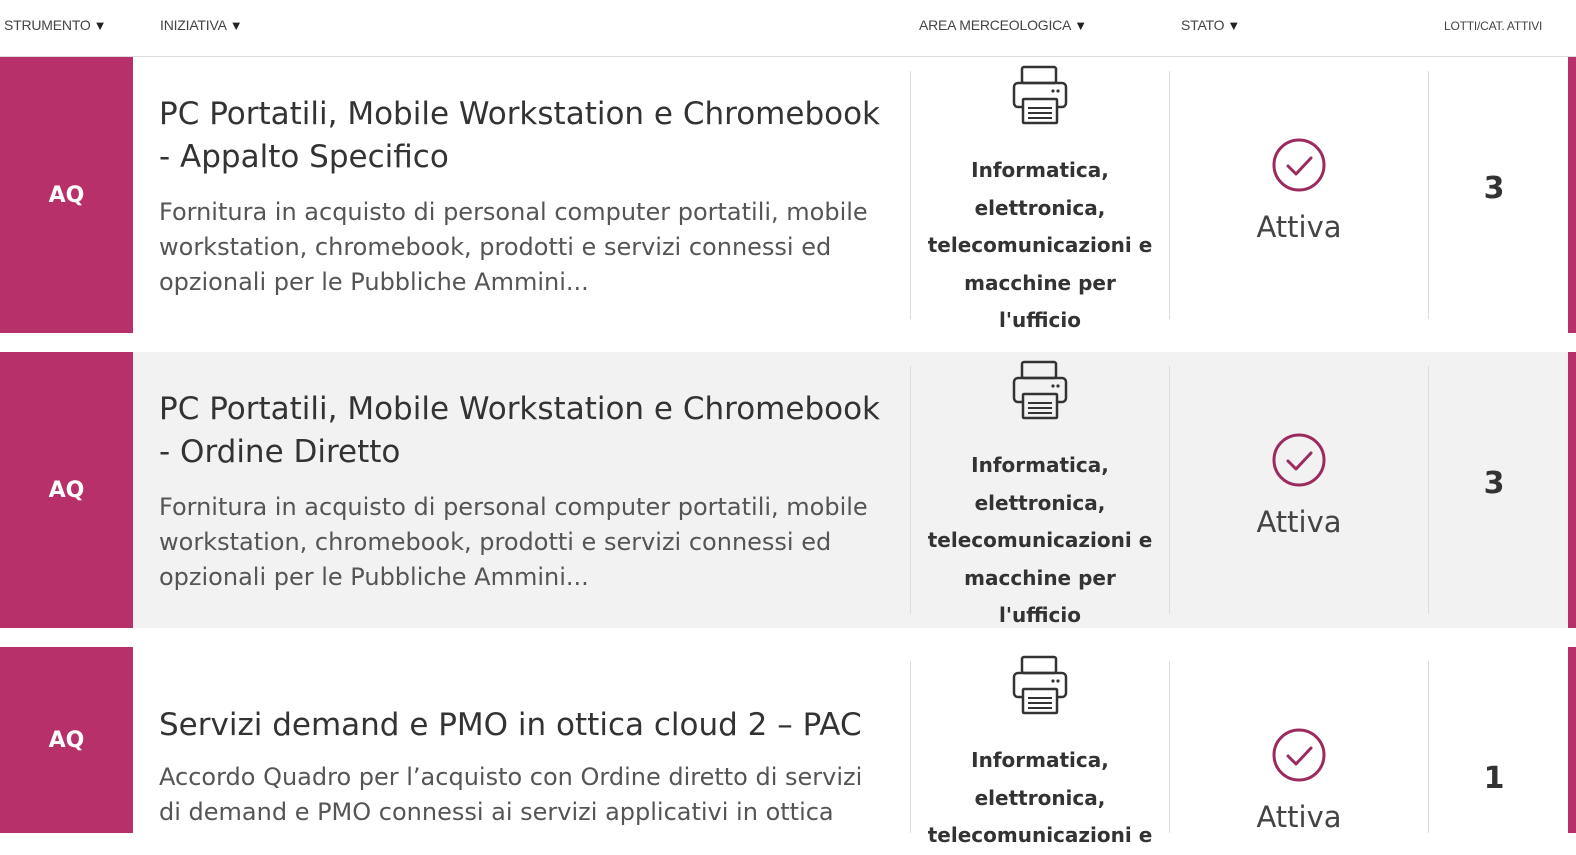 The image size is (1576, 855). Describe the element at coordinates (1203, 25) in the screenshot. I see `stato-header-label: STATO` at that location.